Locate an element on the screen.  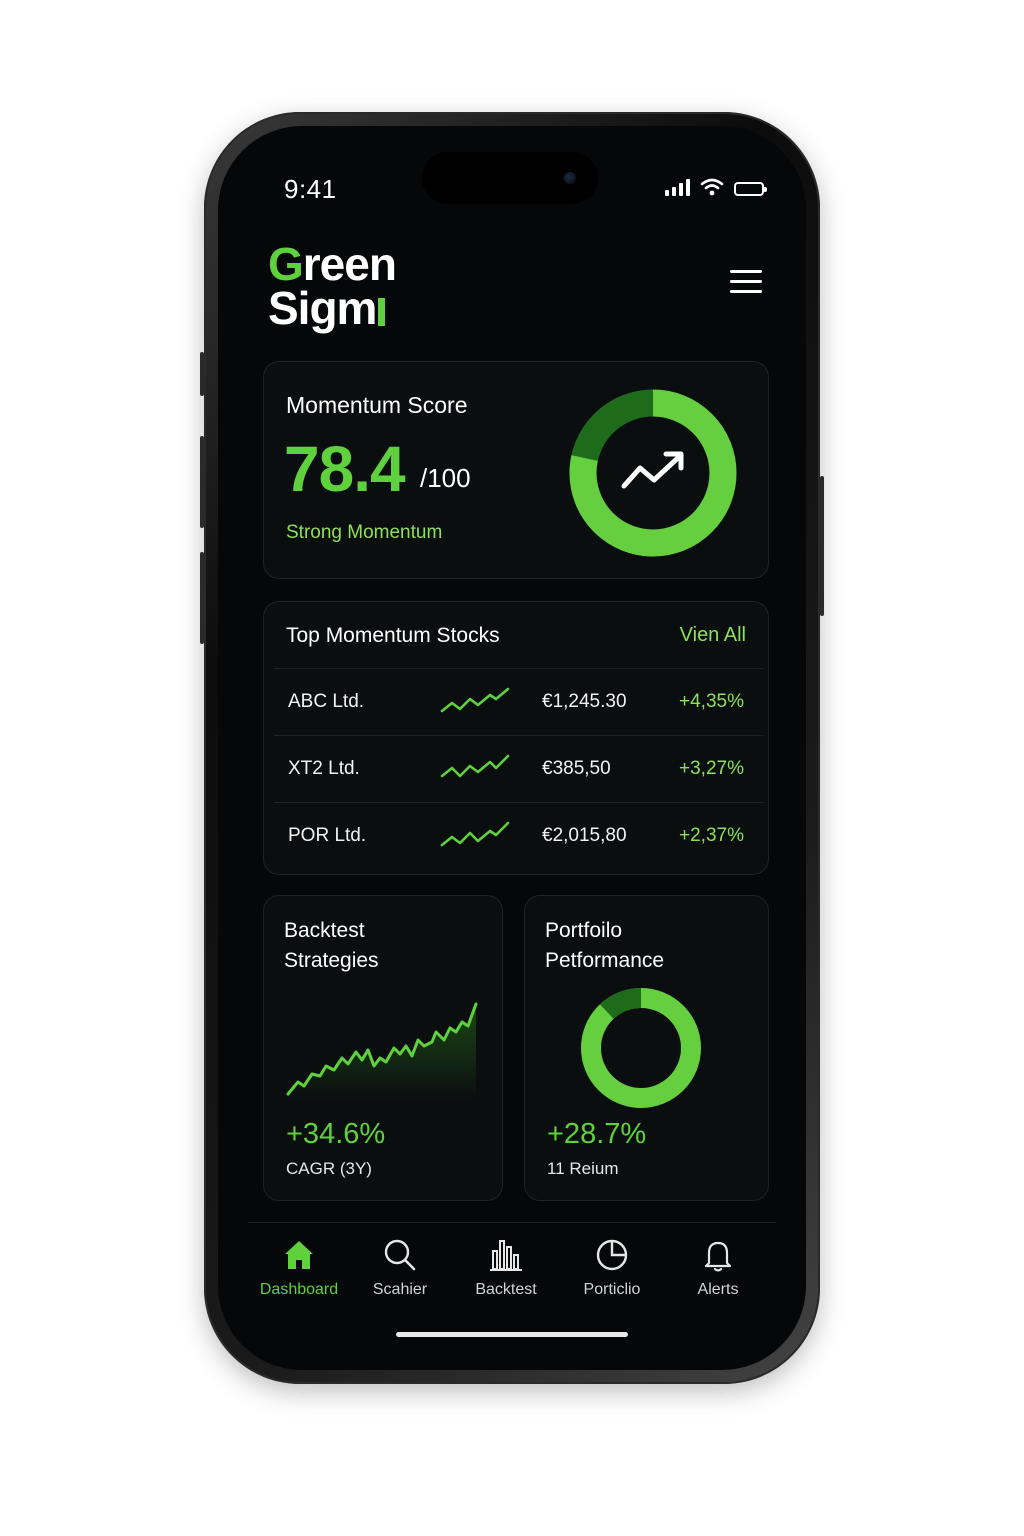
stock-row: XT2 Ltd. €385,50 +3,27% is located at coordinates (519, 768).